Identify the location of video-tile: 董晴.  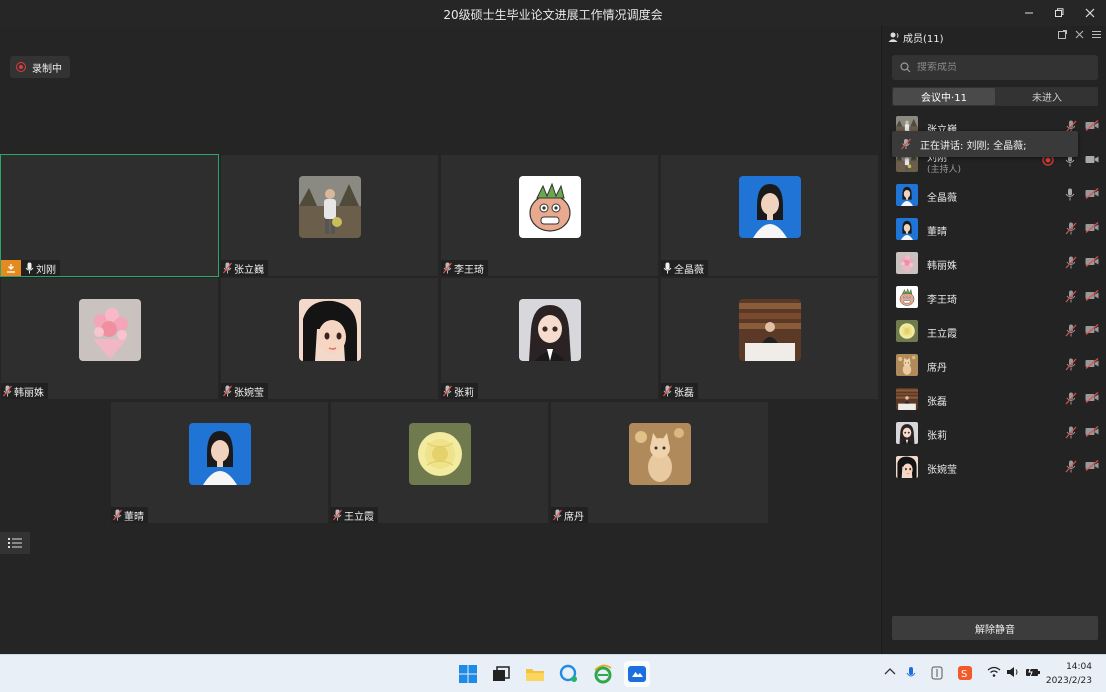
(219, 462).